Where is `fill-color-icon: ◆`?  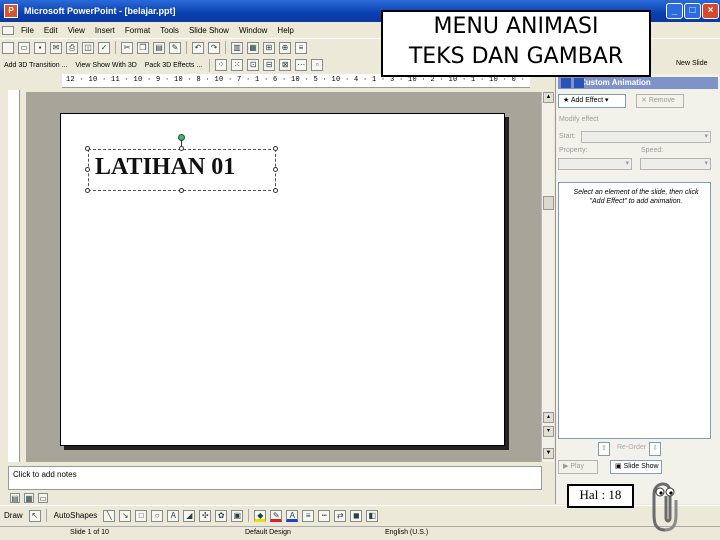 fill-color-icon: ◆ is located at coordinates (260, 515).